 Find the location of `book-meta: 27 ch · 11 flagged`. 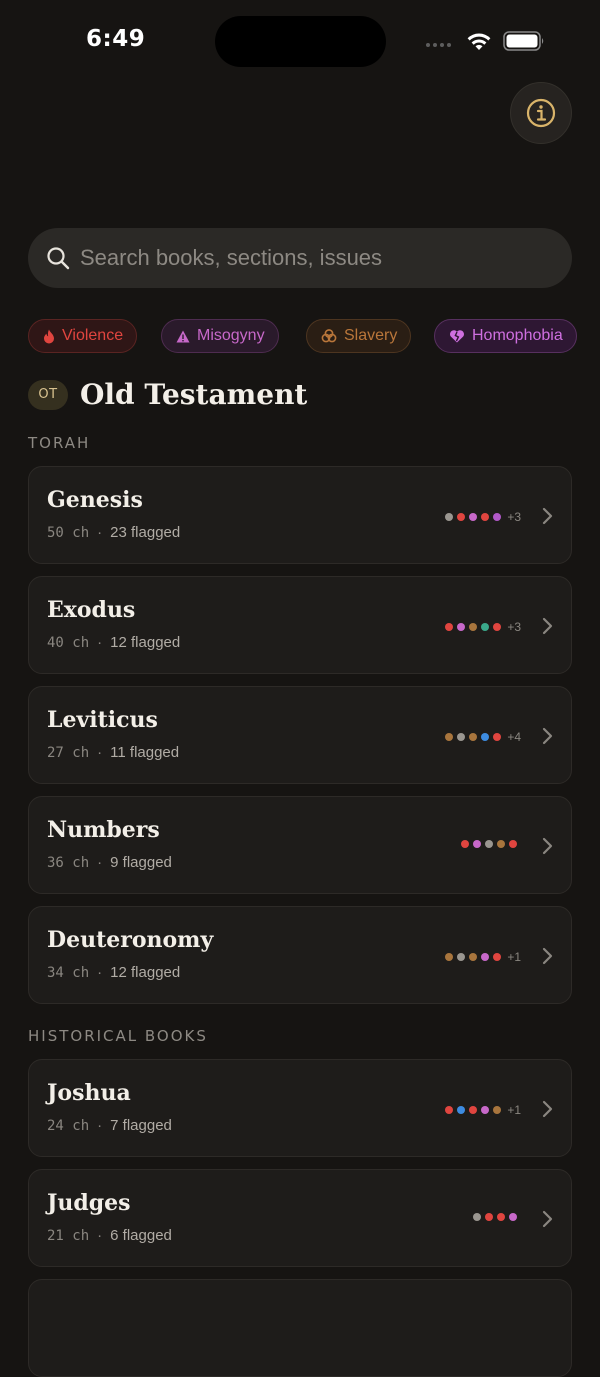

book-meta: 27 ch · 11 flagged is located at coordinates (113, 752).